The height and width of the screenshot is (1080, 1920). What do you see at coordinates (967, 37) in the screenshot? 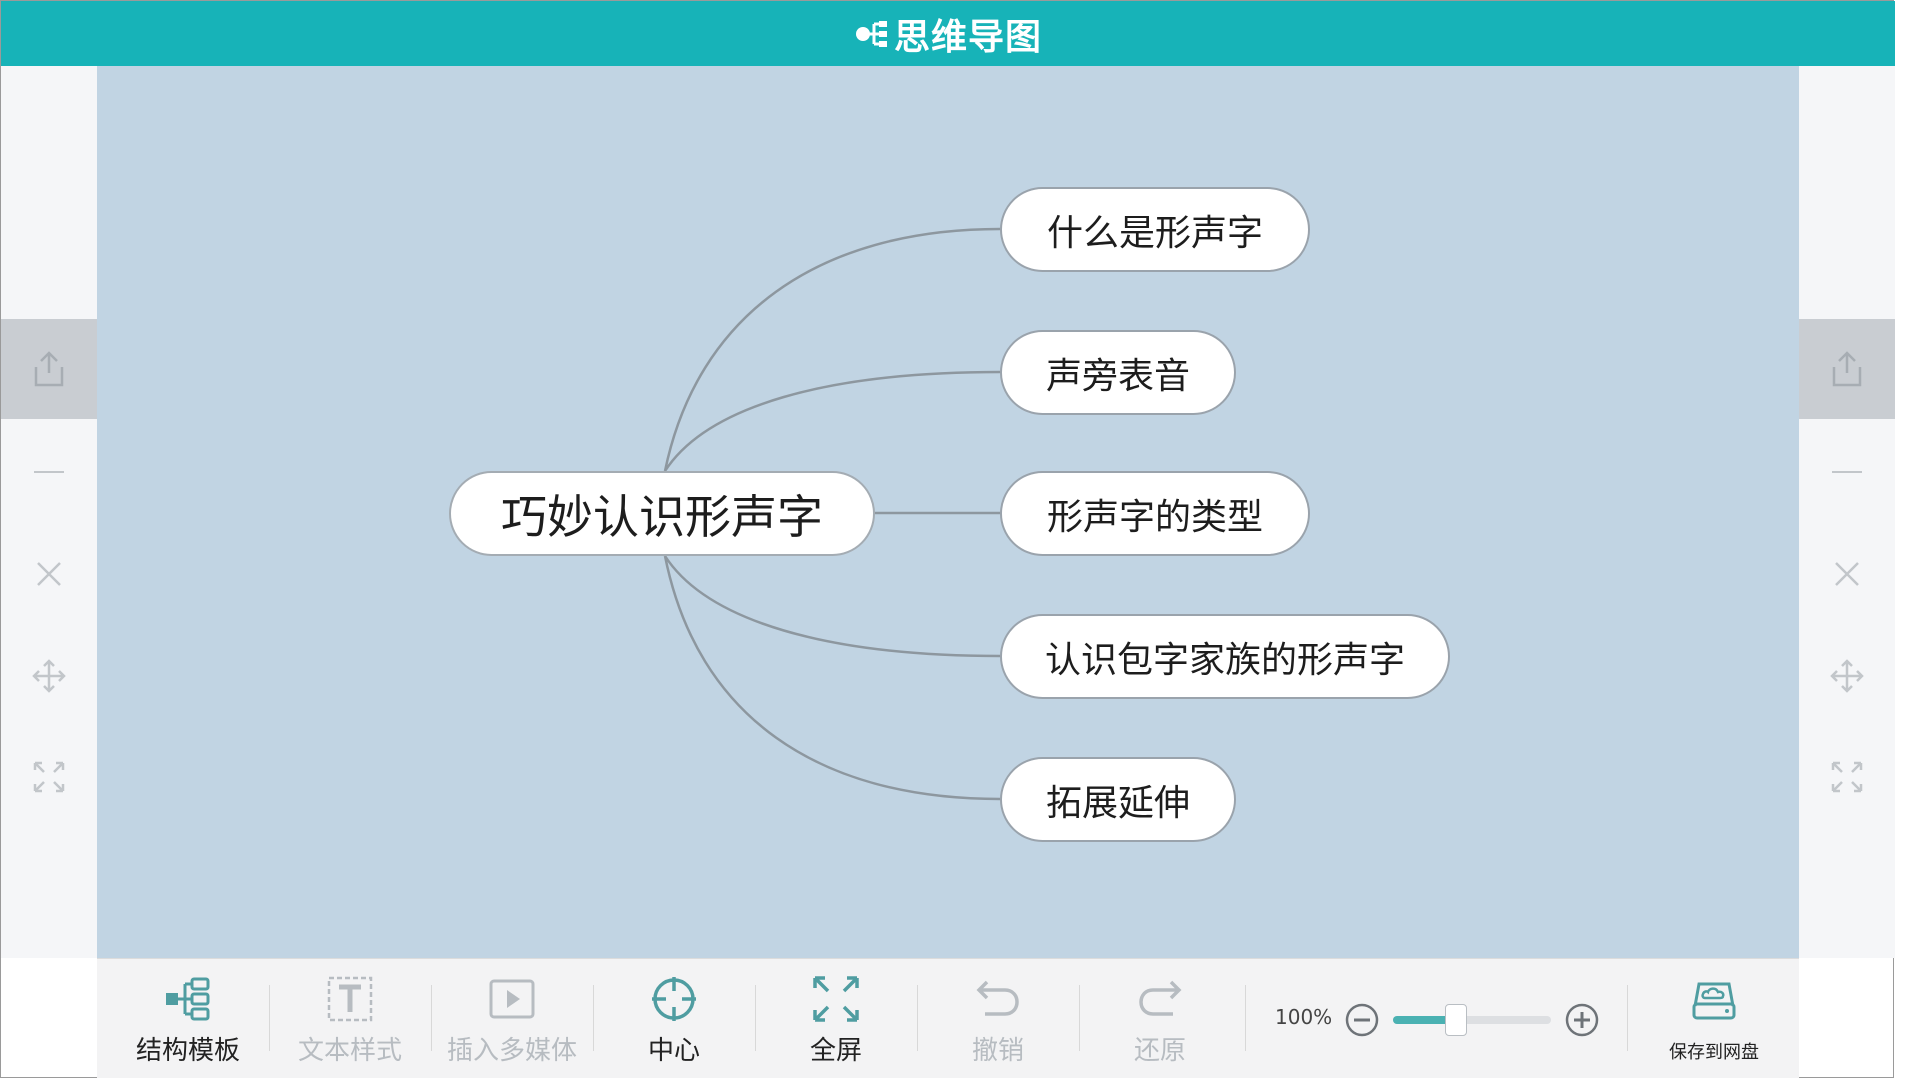
I see `app-title: 思维导图` at bounding box center [967, 37].